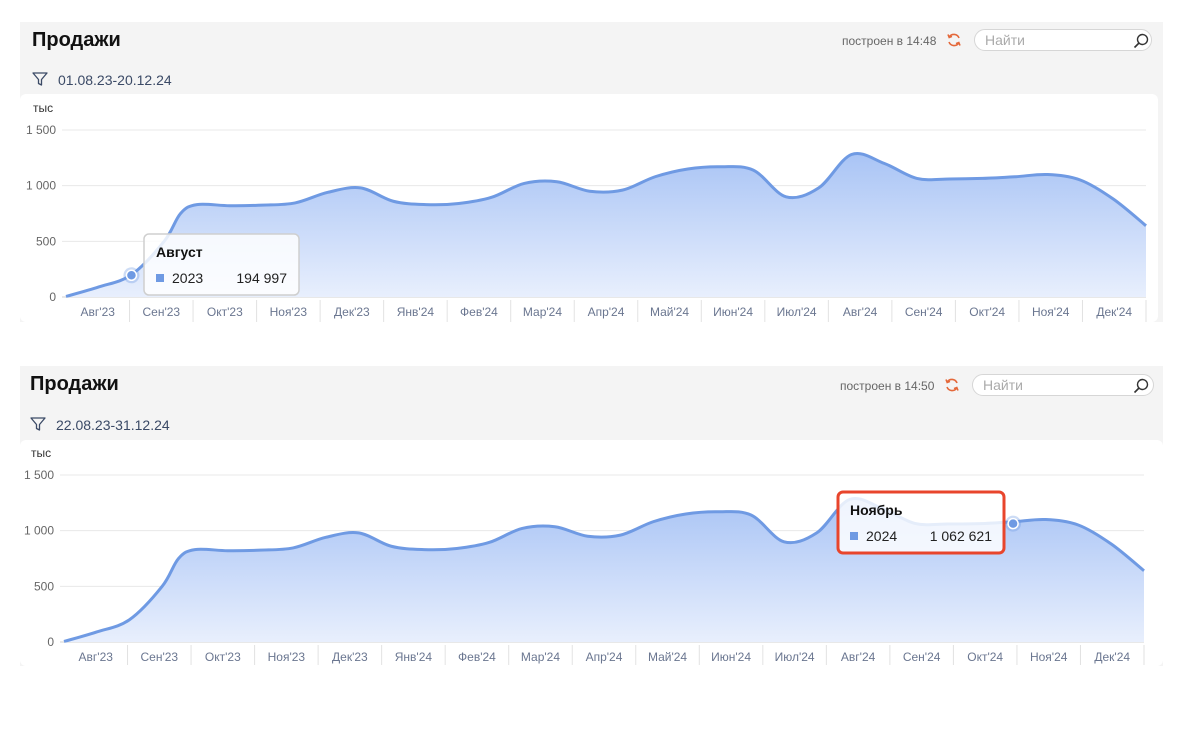  Describe the element at coordinates (922, 657) in the screenshot. I see `x-tick-label: Сен'24` at that location.